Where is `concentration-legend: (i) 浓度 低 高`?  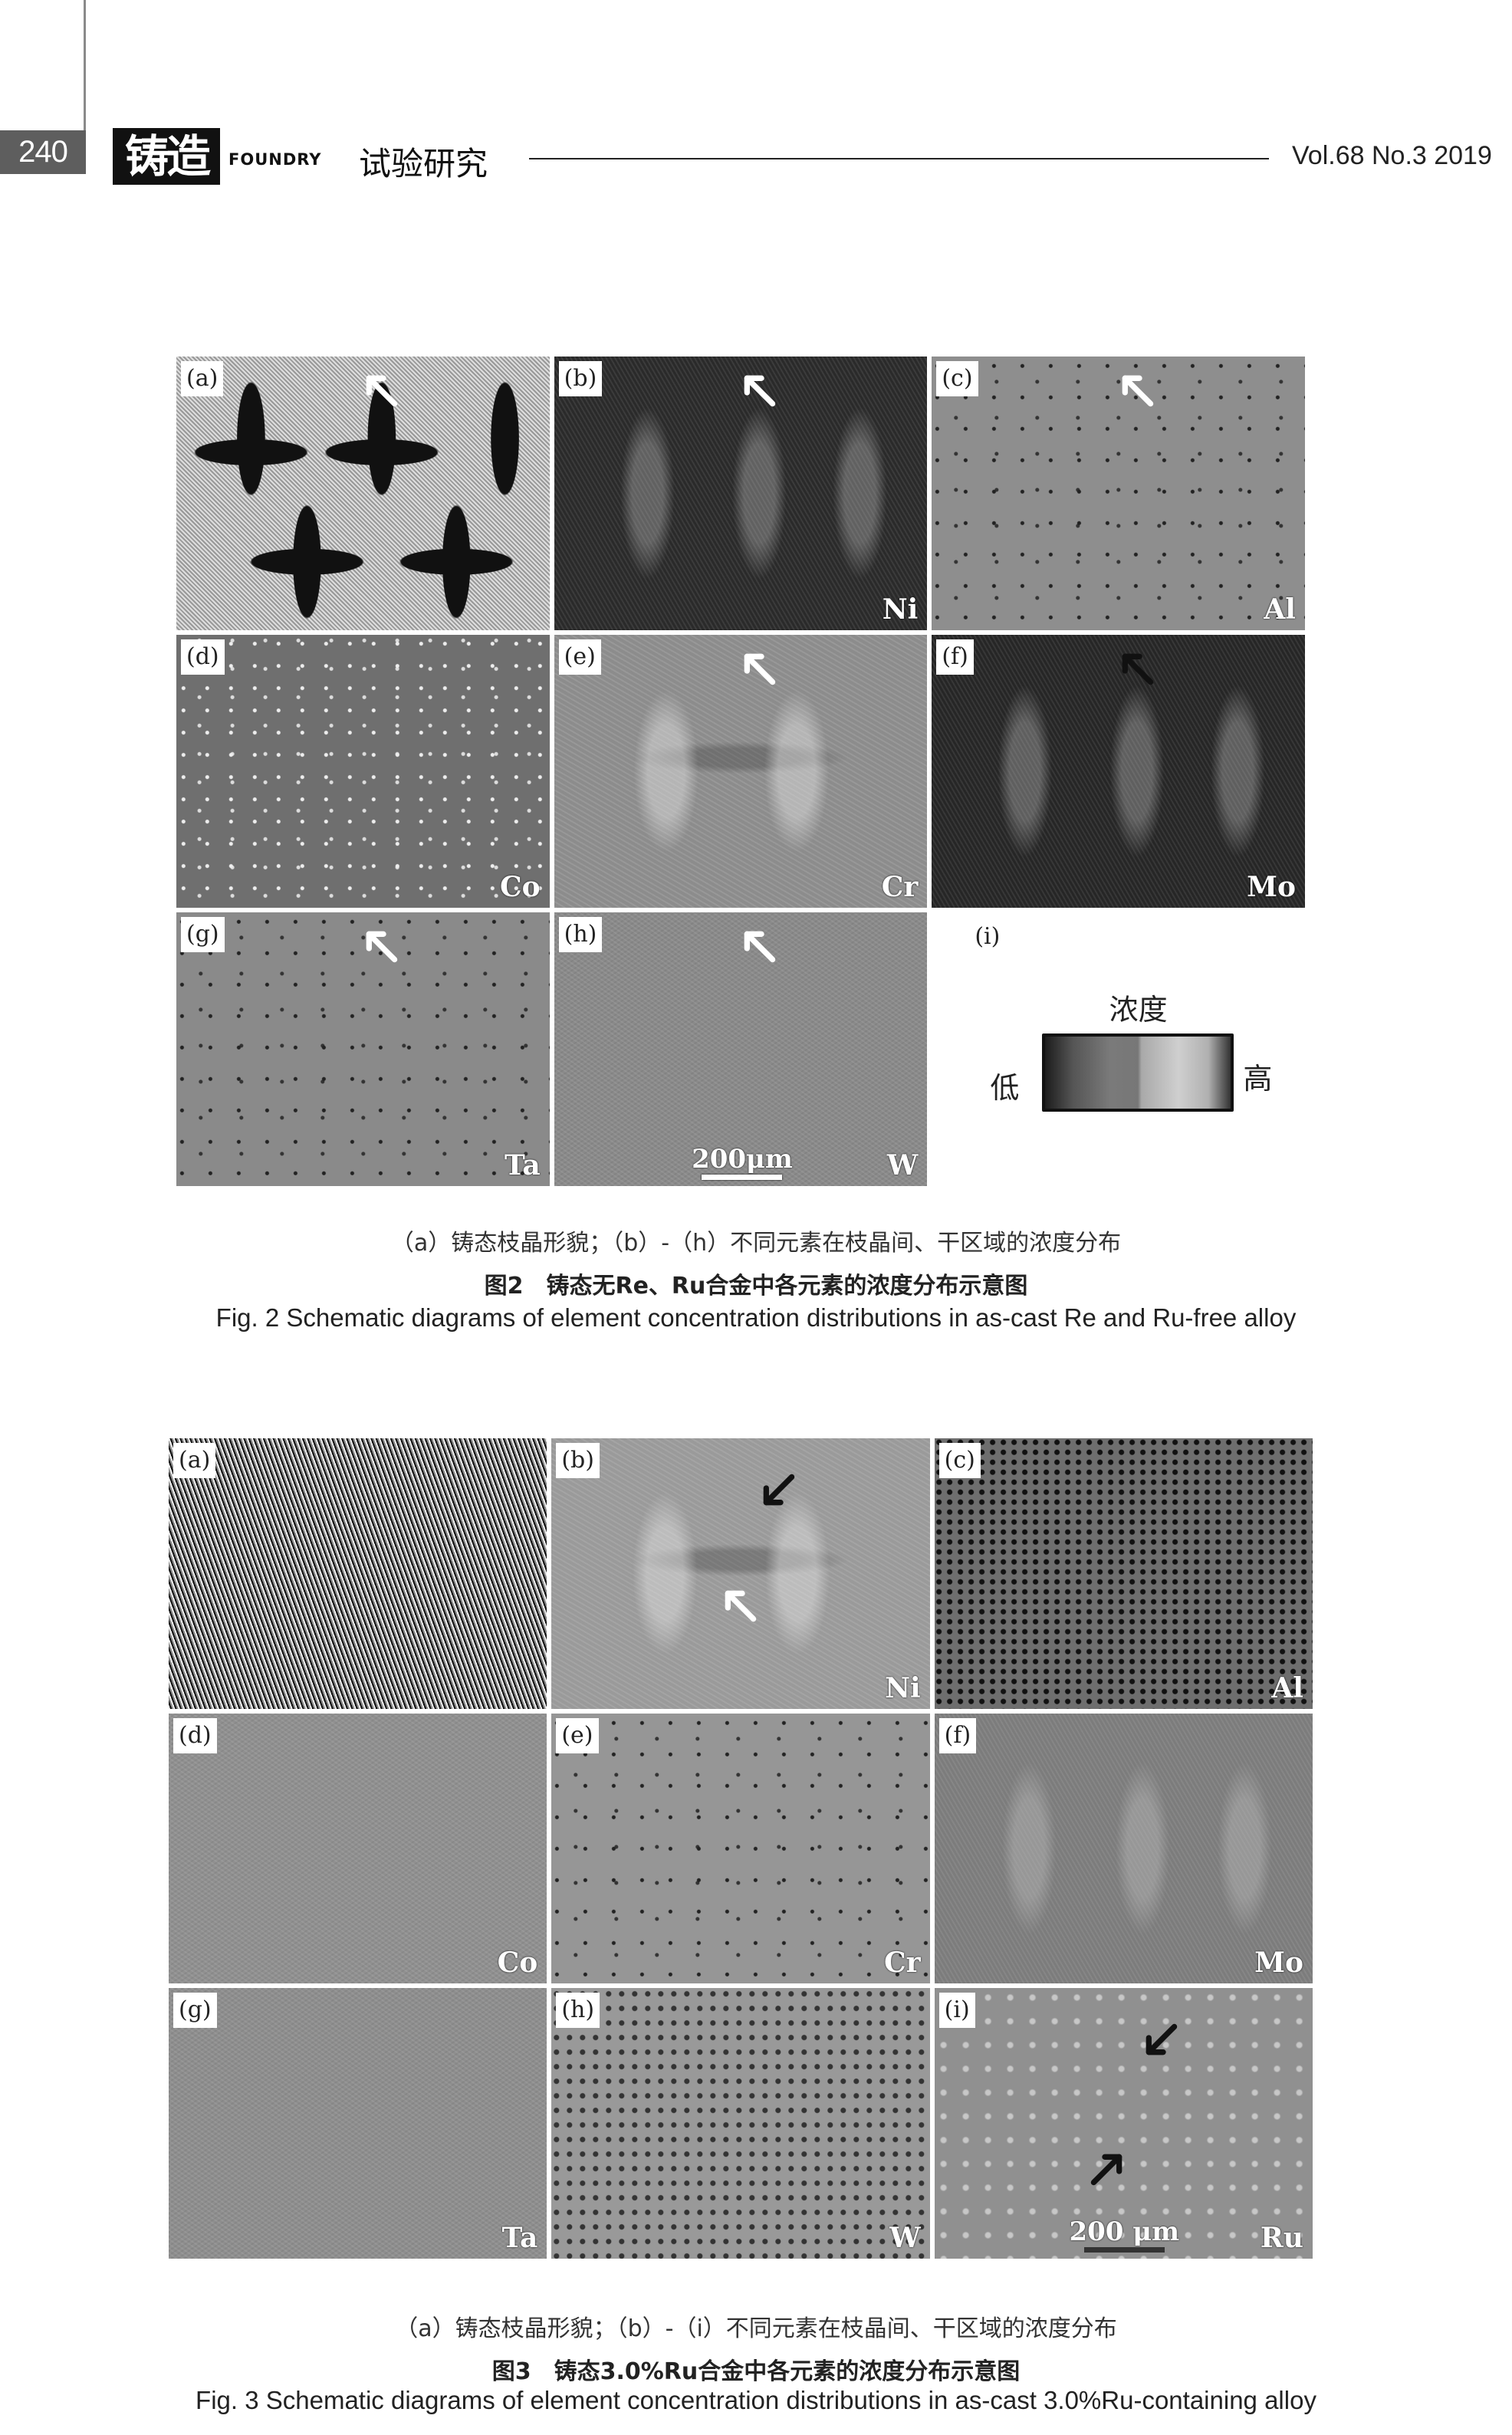
concentration-legend: (i) 浓度 低 高 is located at coordinates (1118, 1049).